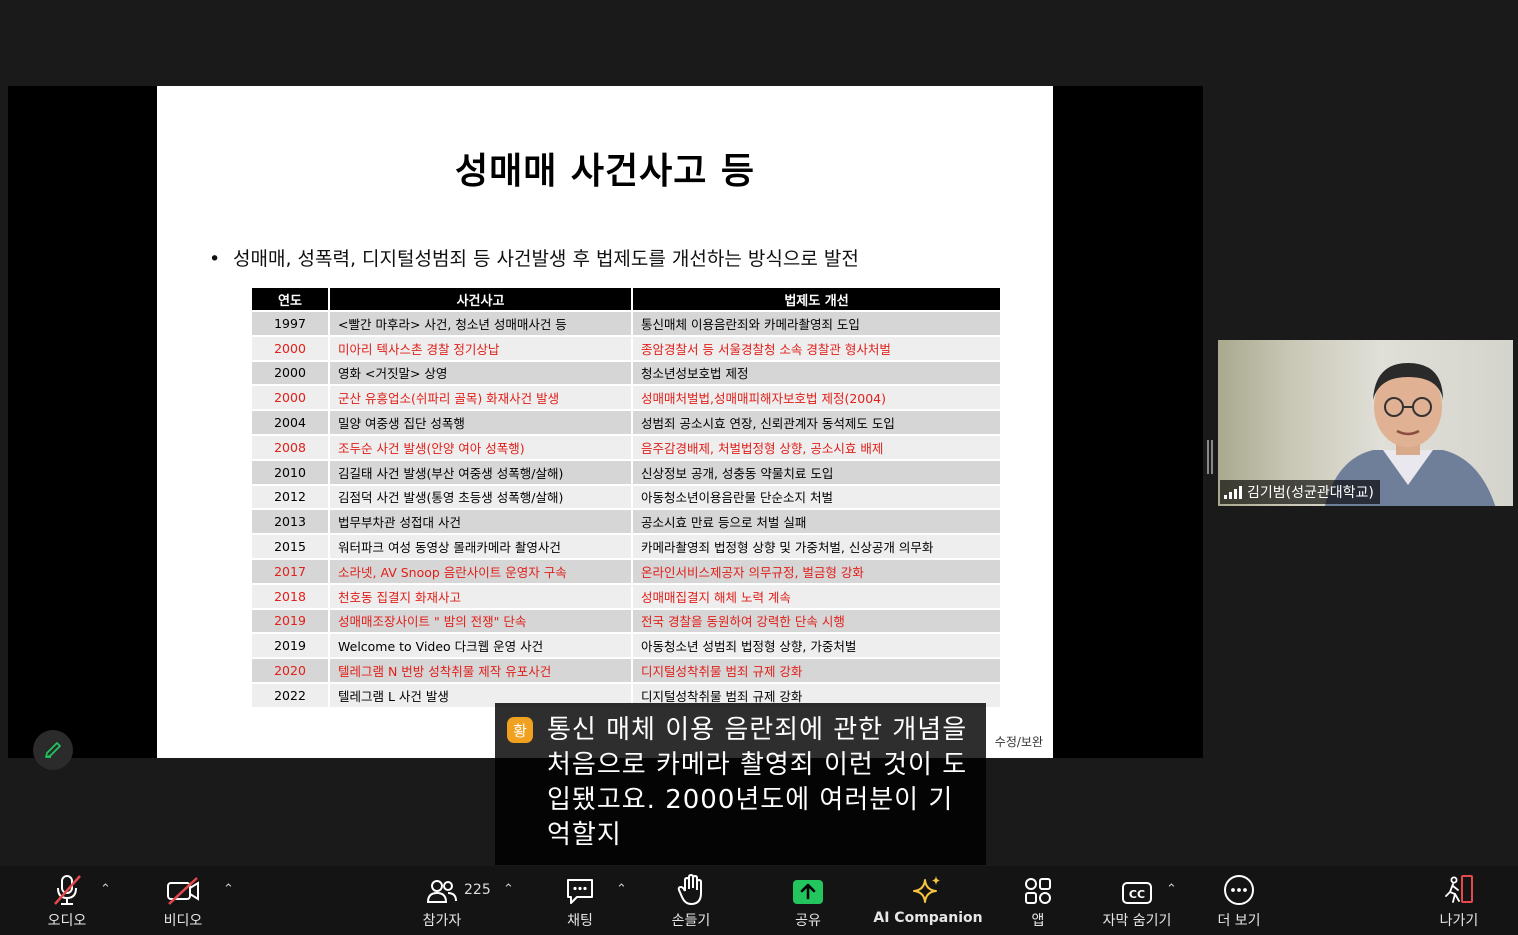  I want to click on slide-title: 성매매 사건사고 등, so click(605, 171).